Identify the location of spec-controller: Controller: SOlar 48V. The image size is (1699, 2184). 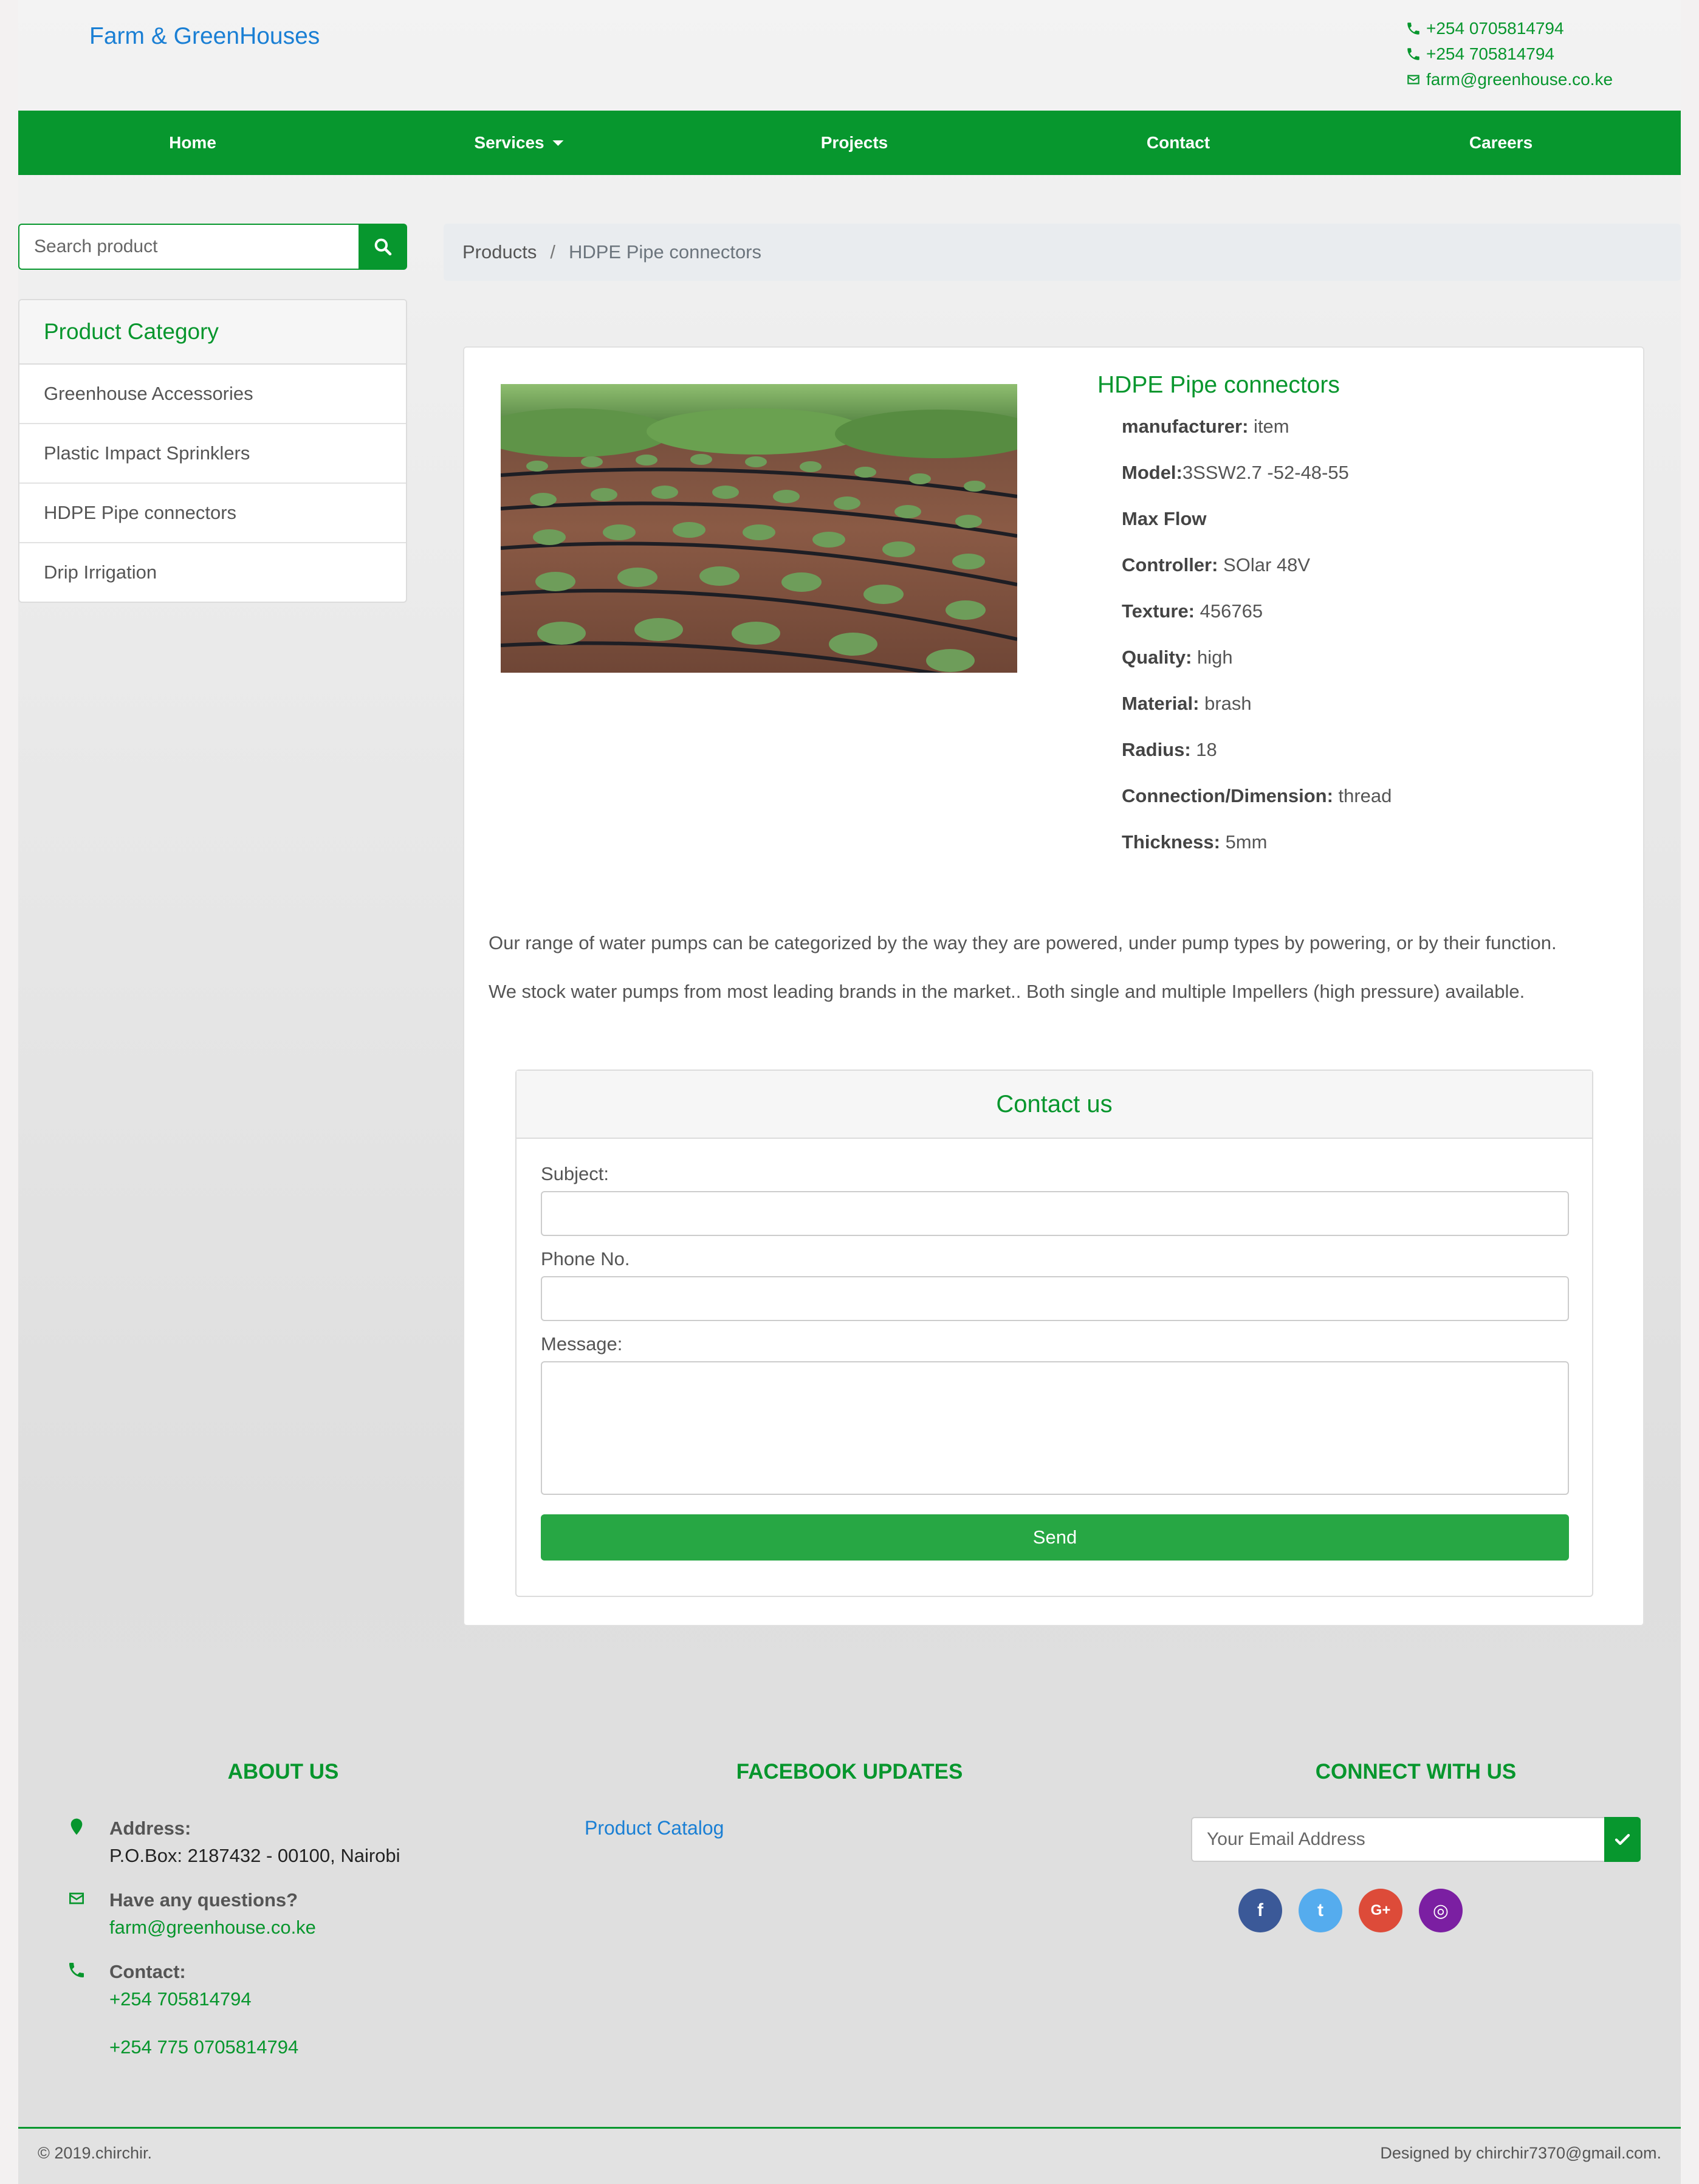
(1257, 577).